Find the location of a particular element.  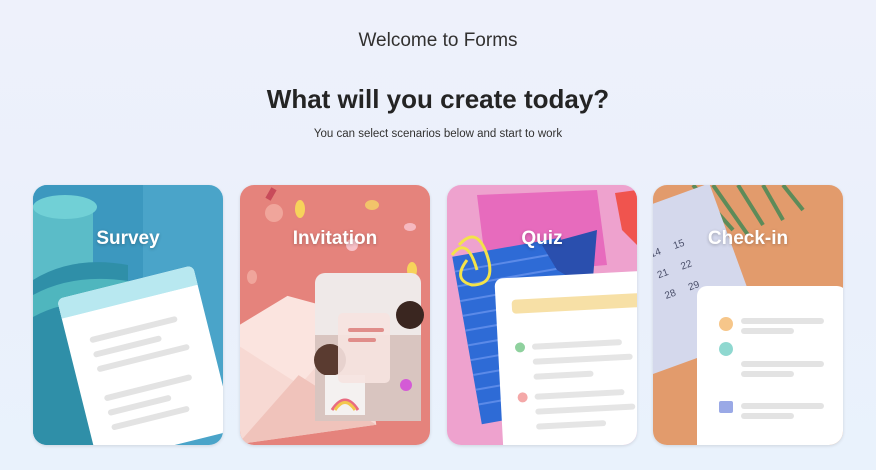

checkin-card: 14 15 21 22 28 29 Check-in is located at coordinates (748, 315).